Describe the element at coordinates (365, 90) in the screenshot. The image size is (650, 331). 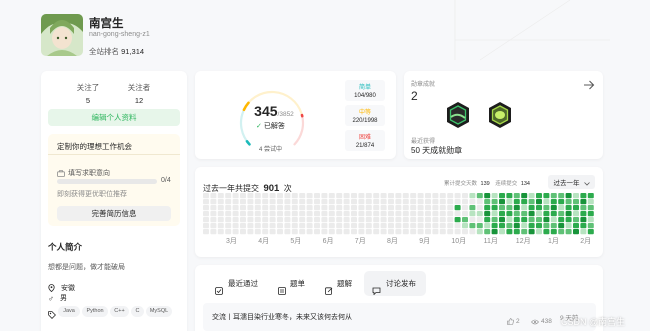
I see `difficulty-easy: 简单 104/980` at that location.